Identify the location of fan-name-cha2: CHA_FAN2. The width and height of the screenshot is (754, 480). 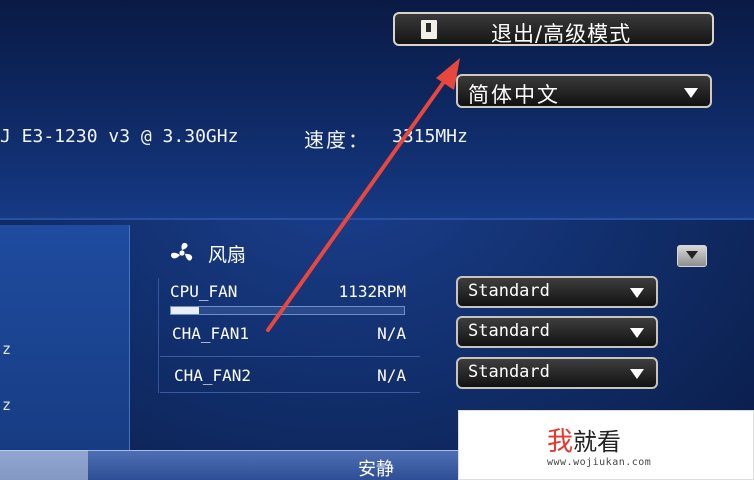
(213, 375).